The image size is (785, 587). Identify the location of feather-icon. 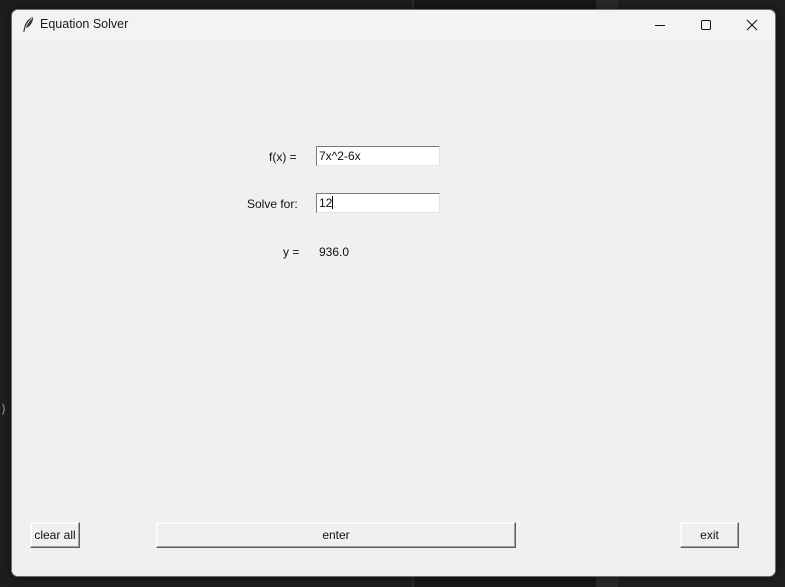
(28, 24).